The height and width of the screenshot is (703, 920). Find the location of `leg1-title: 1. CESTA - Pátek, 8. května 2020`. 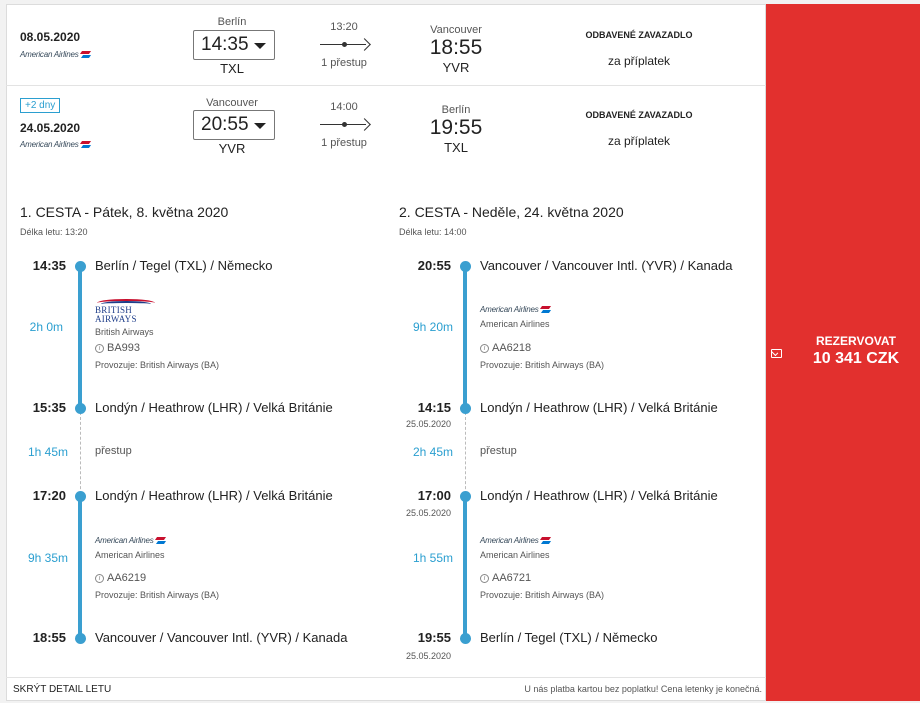

leg1-title: 1. CESTA - Pátek, 8. května 2020 is located at coordinates (124, 212).